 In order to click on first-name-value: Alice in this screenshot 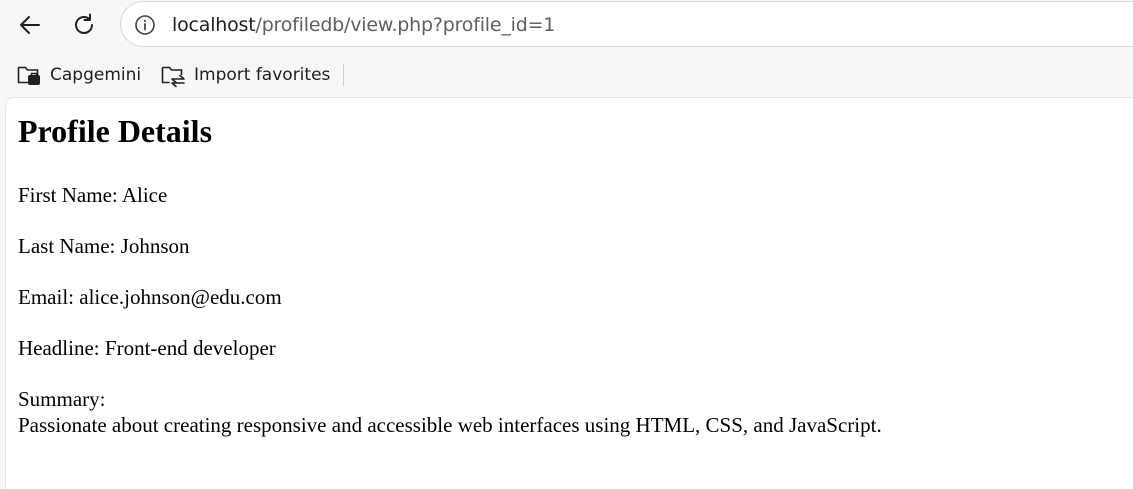, I will do `click(144, 195)`.